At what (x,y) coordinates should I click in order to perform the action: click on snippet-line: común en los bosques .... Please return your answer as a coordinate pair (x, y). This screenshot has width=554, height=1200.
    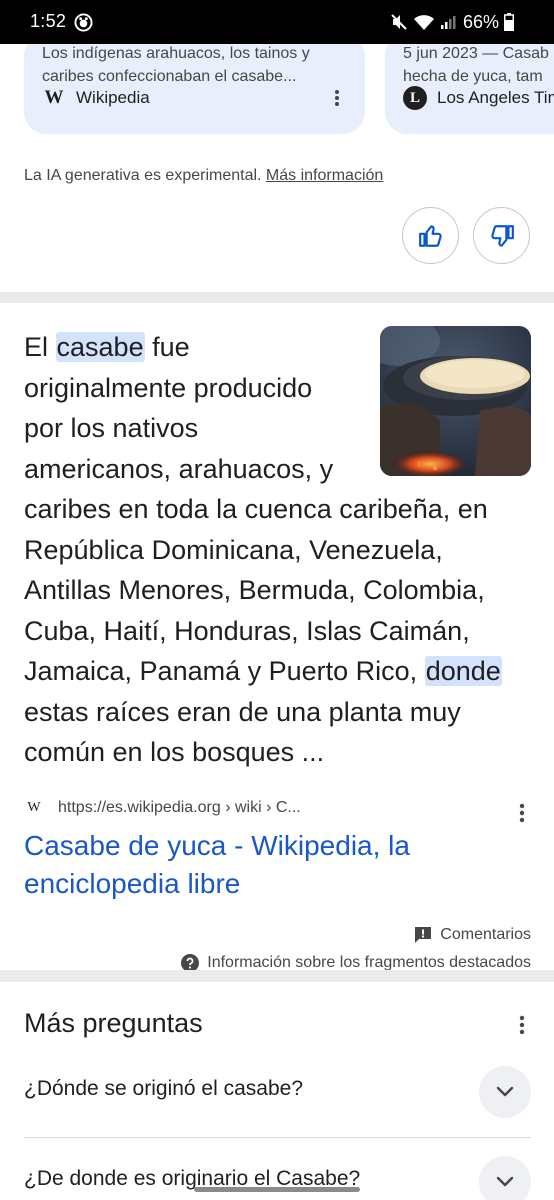
    Looking at the image, I should click on (174, 752).